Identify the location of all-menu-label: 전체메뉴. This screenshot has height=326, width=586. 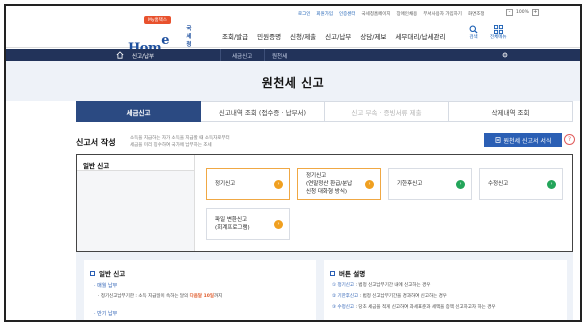
(498, 37).